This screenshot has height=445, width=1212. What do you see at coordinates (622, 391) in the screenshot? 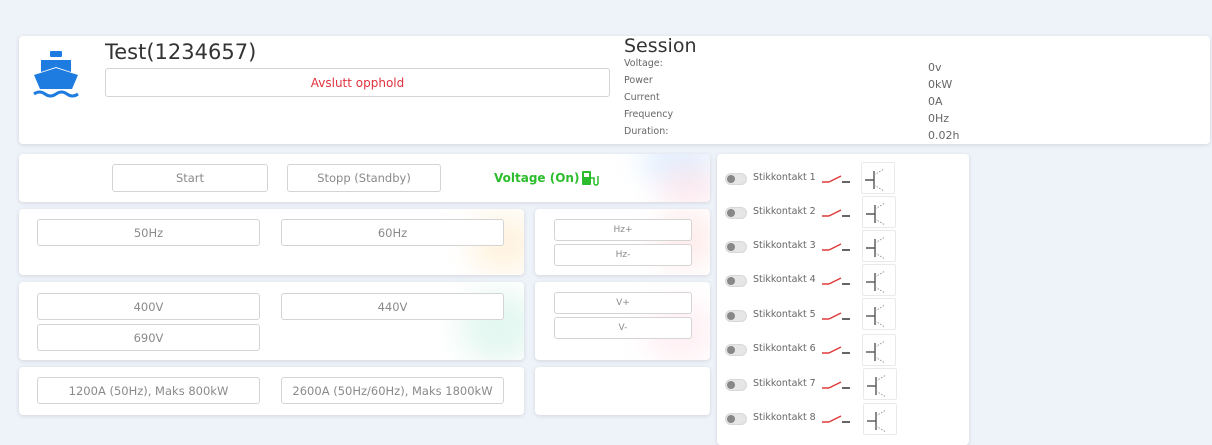
I see `current-adjust-card` at bounding box center [622, 391].